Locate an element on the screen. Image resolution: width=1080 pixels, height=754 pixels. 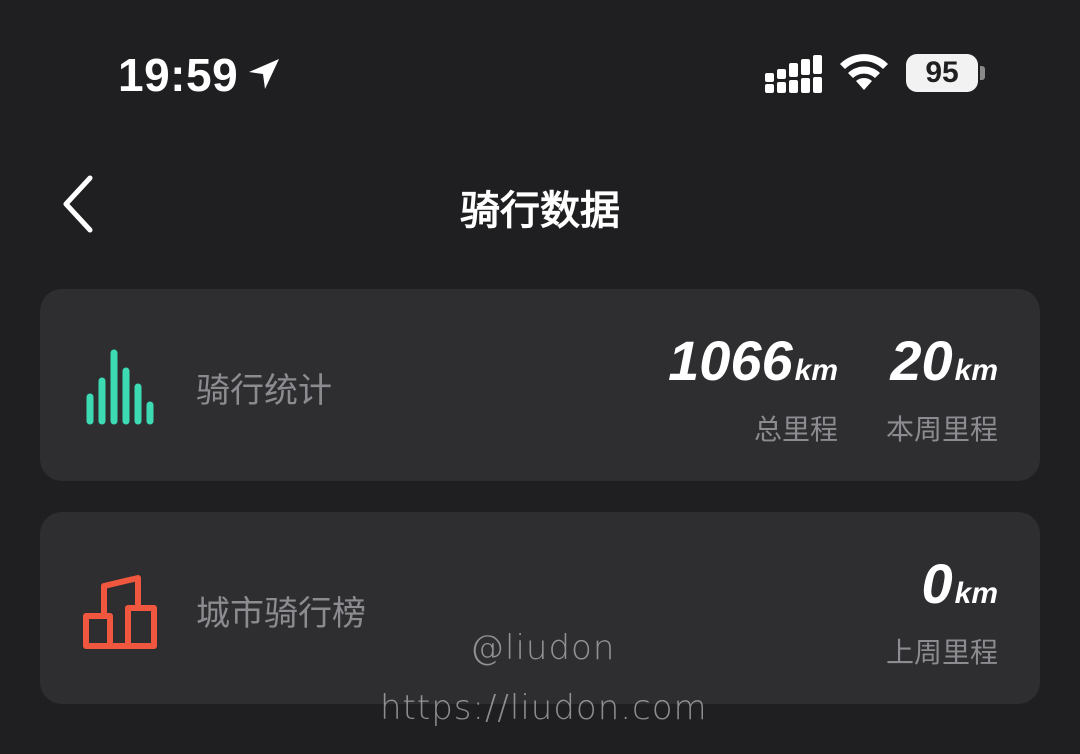
week-distance: 20km 本周里程 is located at coordinates (942, 389).